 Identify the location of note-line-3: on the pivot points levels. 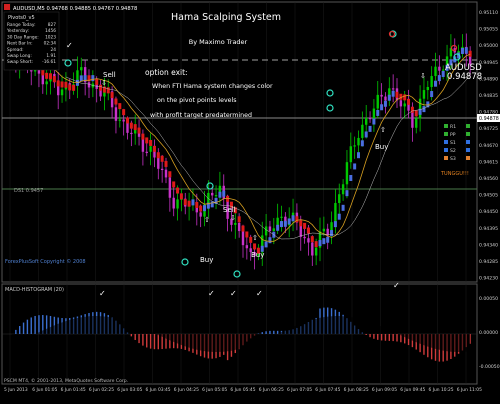
(197, 100).